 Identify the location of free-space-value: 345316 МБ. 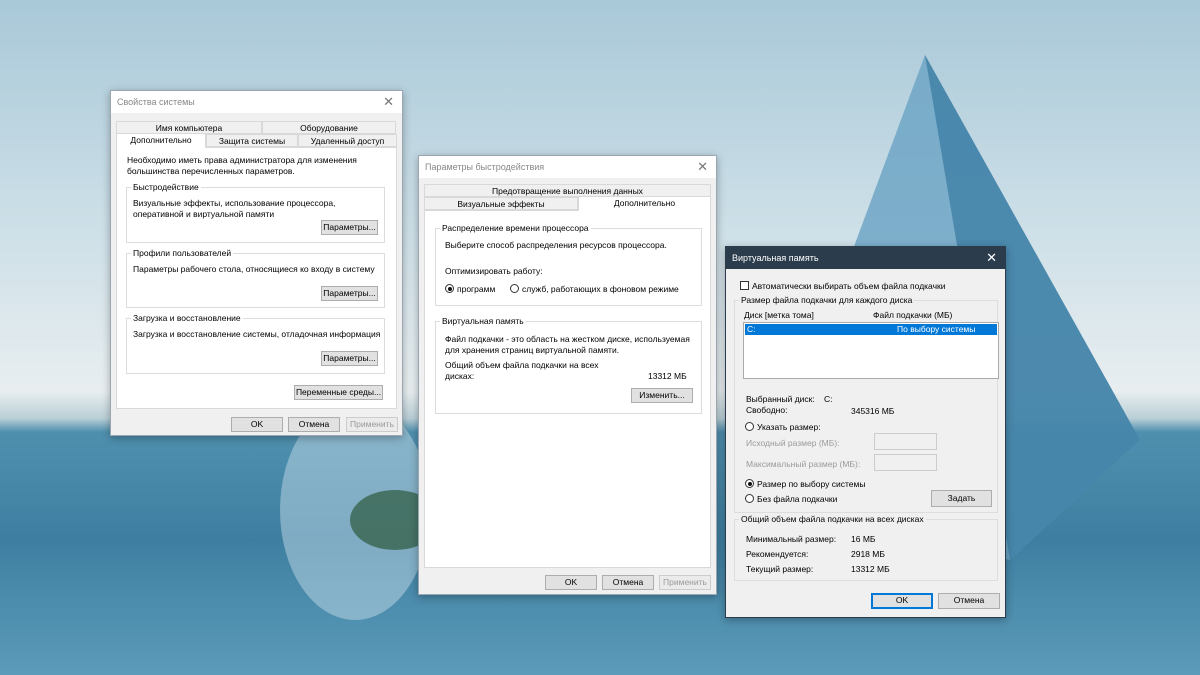
(873, 411).